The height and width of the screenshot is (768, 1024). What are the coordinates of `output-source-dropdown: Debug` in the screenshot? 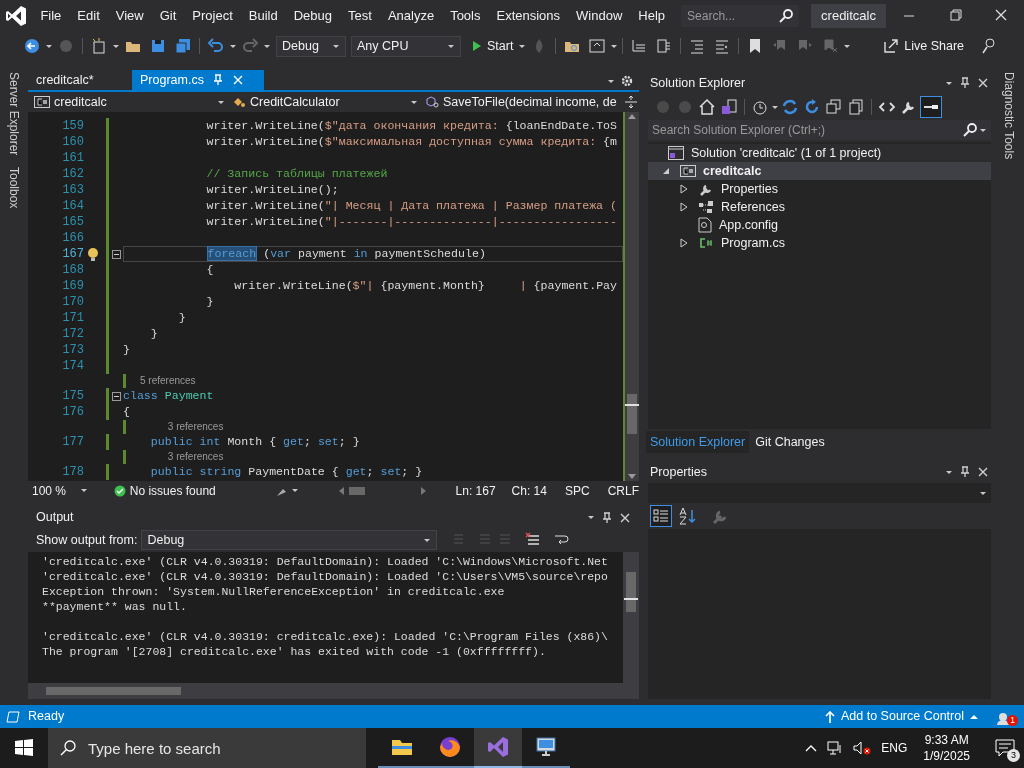 It's located at (289, 540).